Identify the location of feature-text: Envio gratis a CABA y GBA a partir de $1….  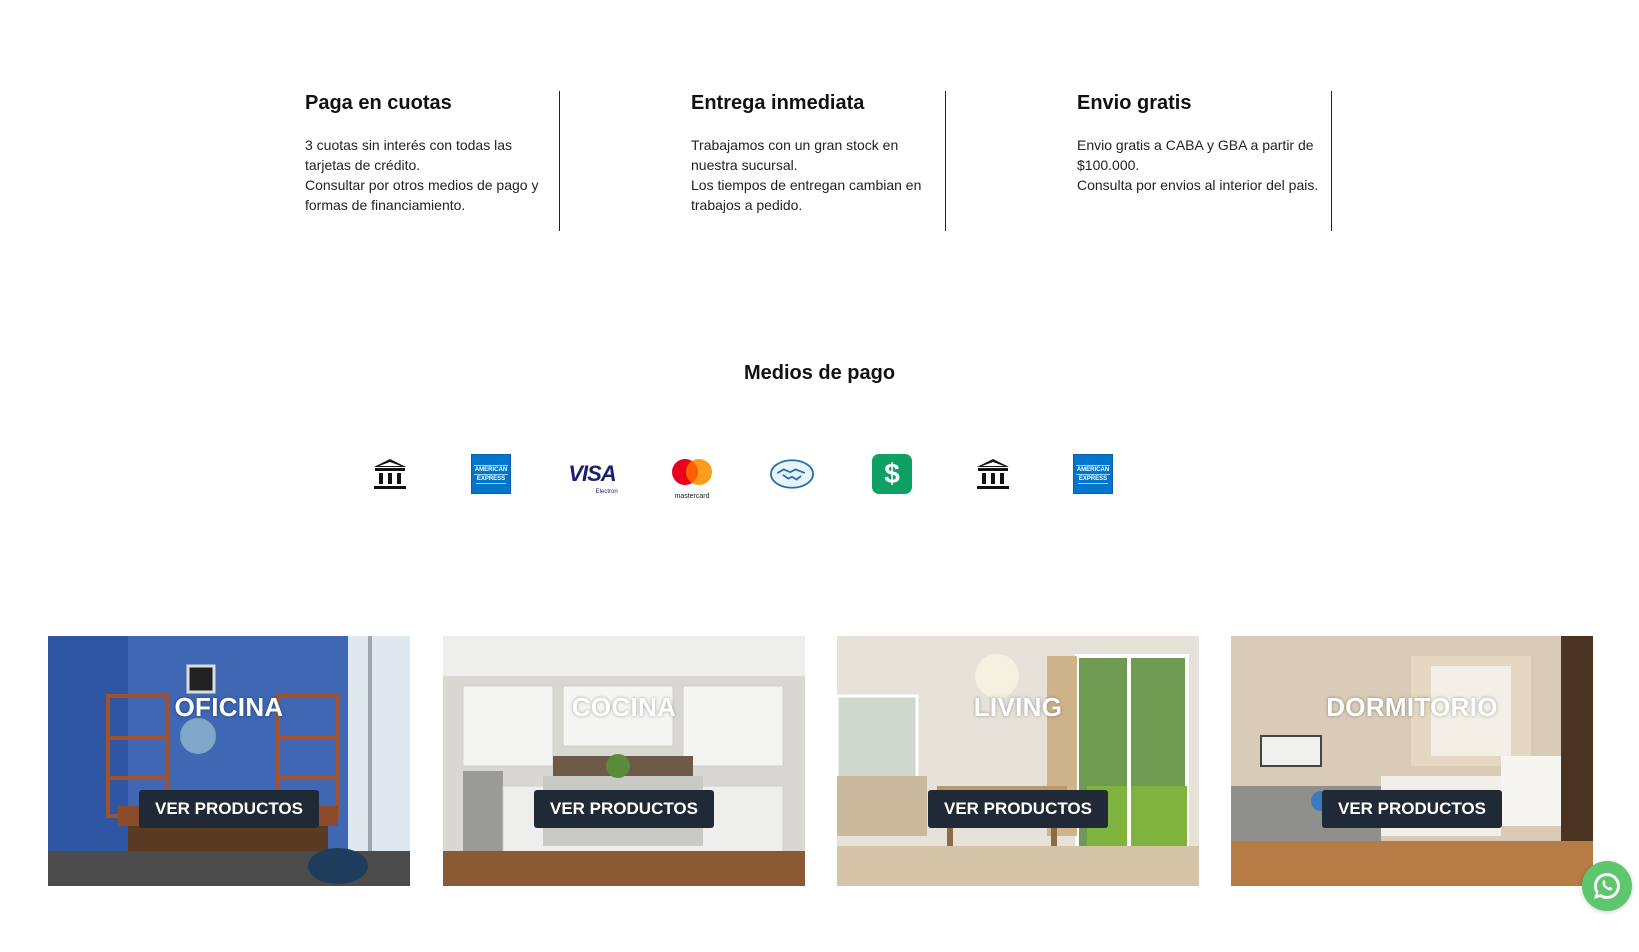
(1201, 165).